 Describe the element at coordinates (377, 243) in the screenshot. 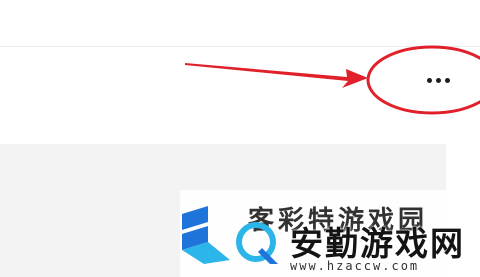

I see `watermark-site-name: 安勤游戏网` at that location.